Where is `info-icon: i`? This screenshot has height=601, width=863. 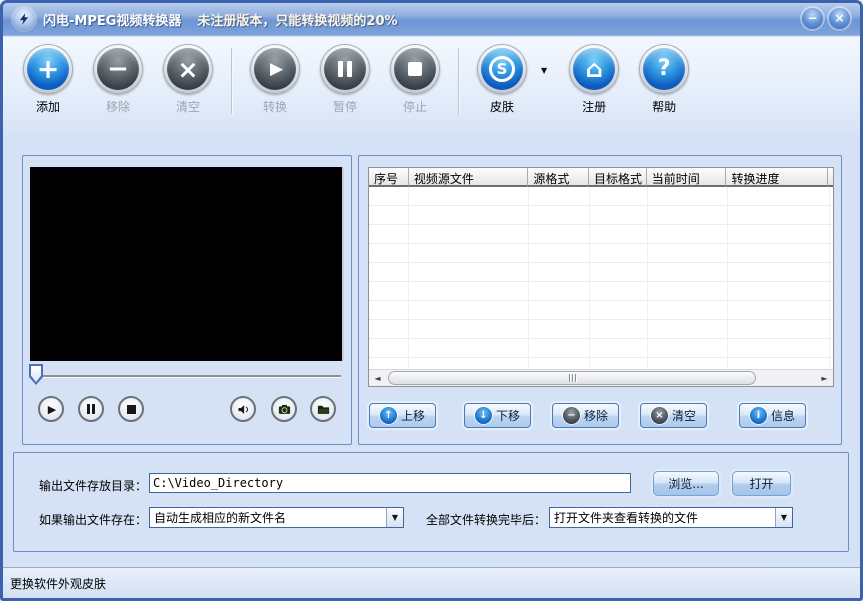 info-icon: i is located at coordinates (758, 415).